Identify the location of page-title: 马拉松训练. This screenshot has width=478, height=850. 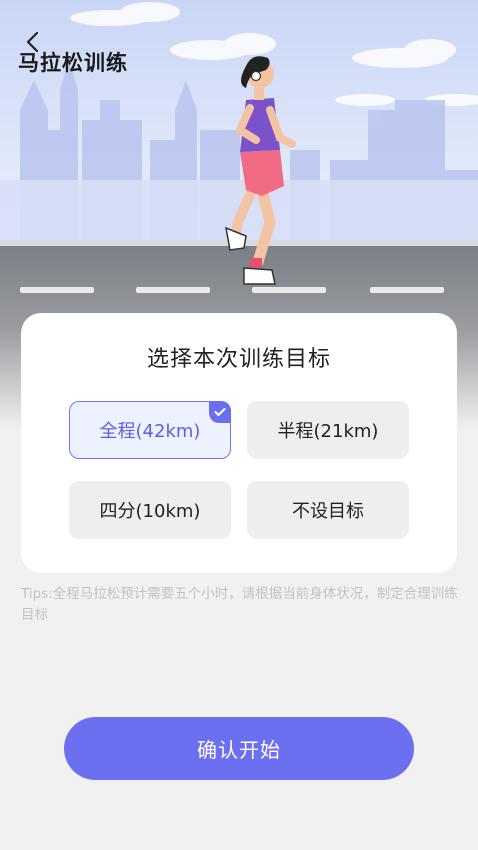
(73, 63).